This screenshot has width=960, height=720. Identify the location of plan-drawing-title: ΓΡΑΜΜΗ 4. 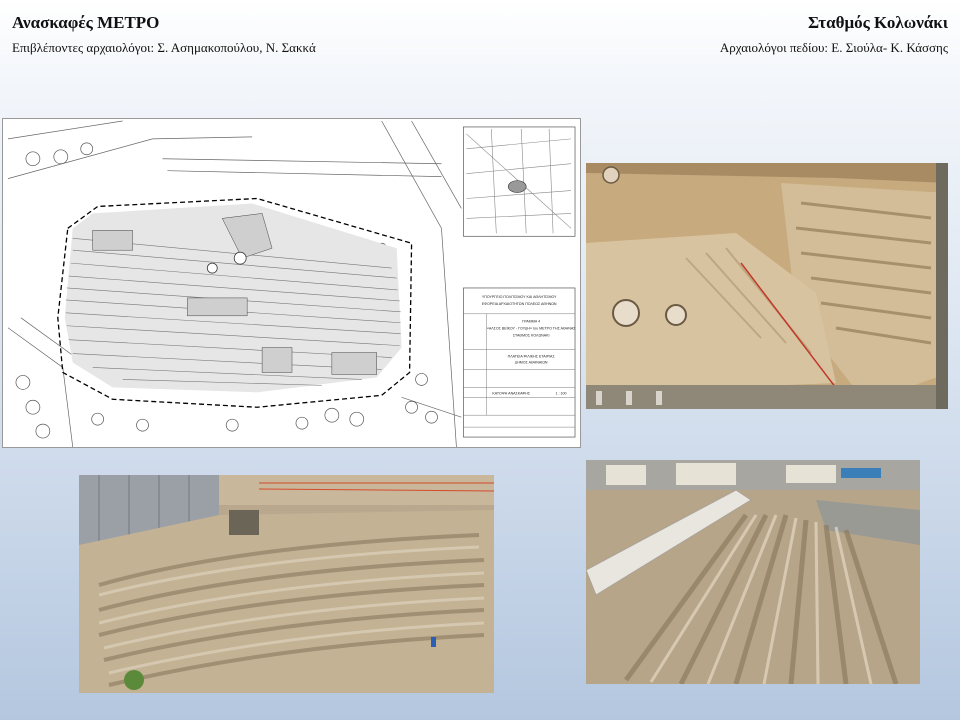
(531, 322).